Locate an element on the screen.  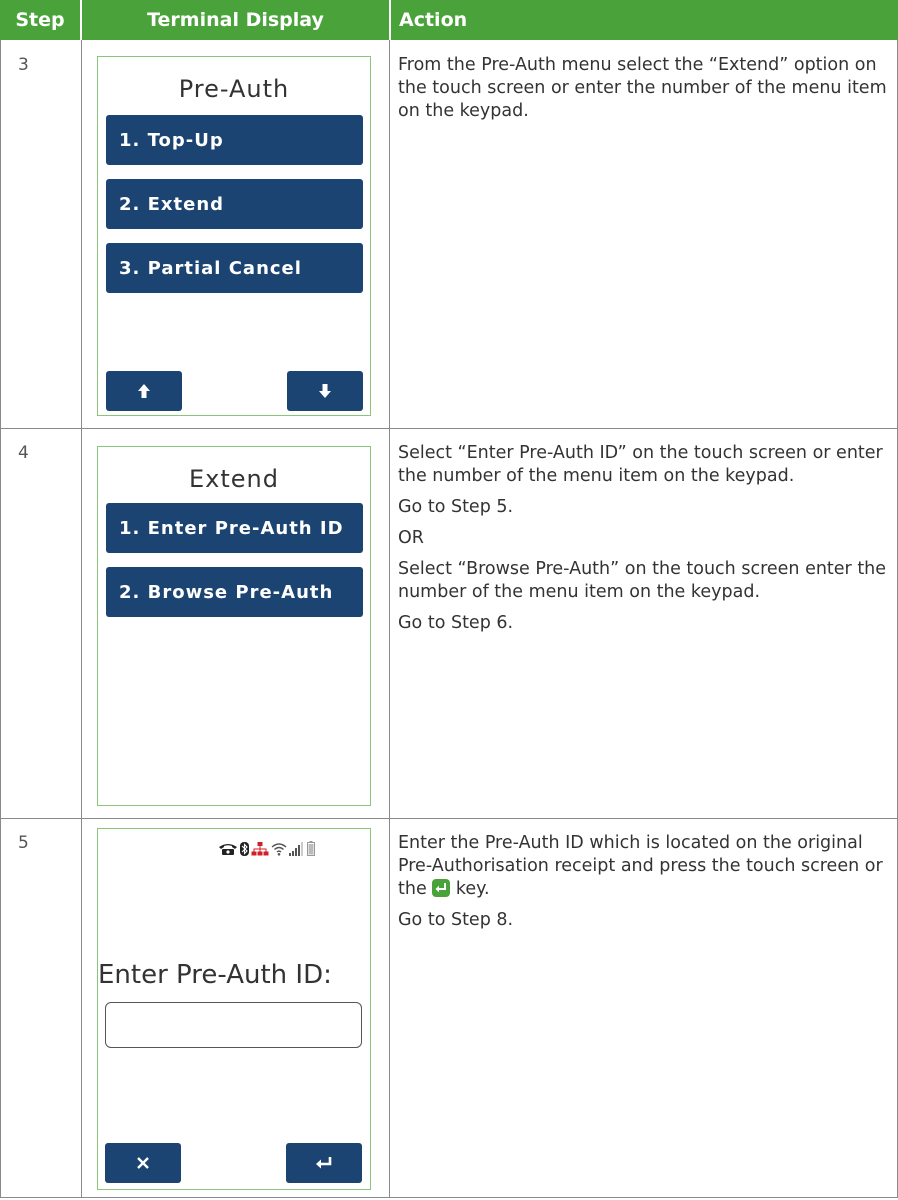
action-text: Go to Step 5. is located at coordinates (456, 507).